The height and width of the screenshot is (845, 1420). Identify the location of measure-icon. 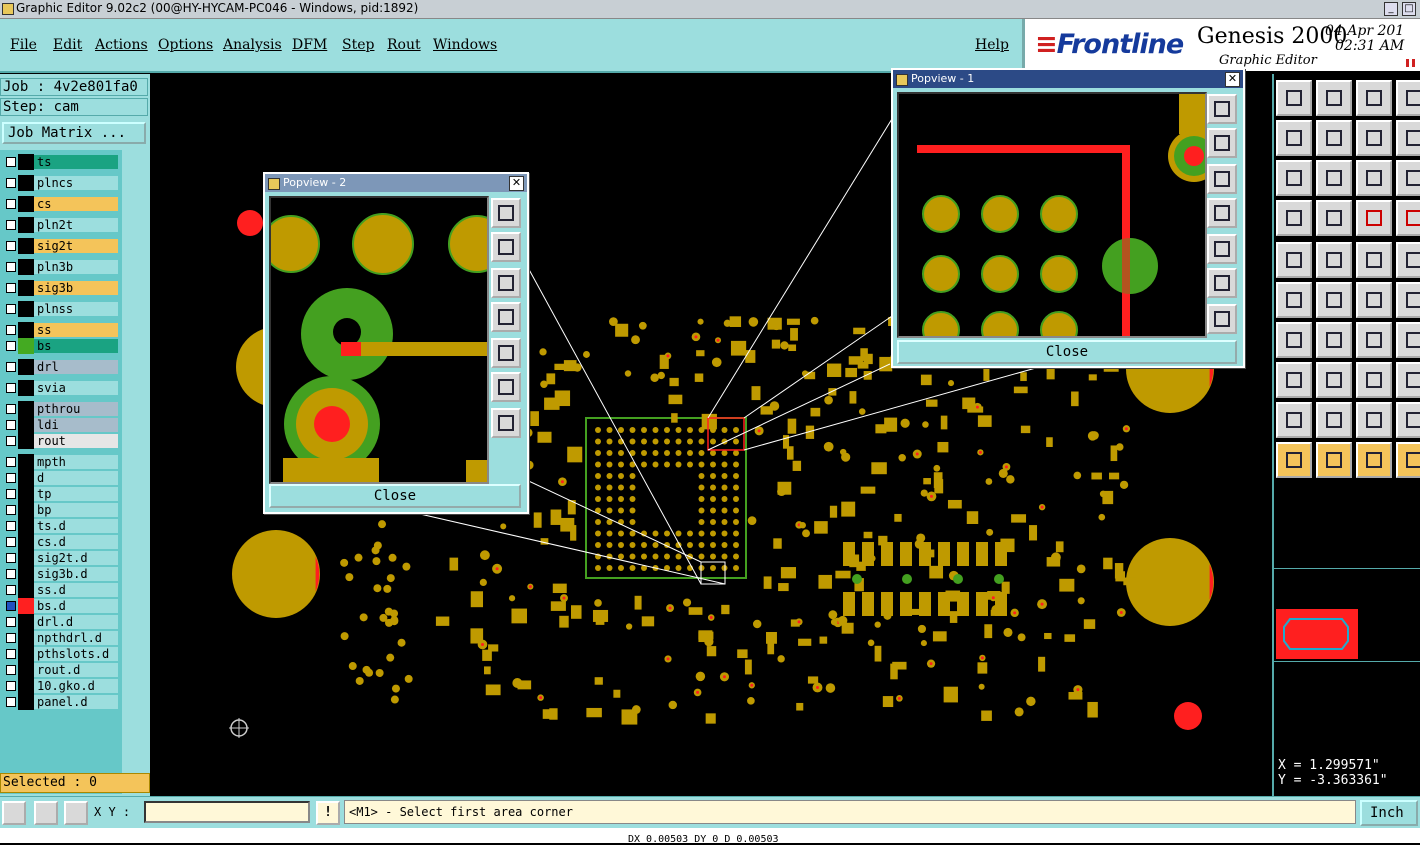
(46, 813).